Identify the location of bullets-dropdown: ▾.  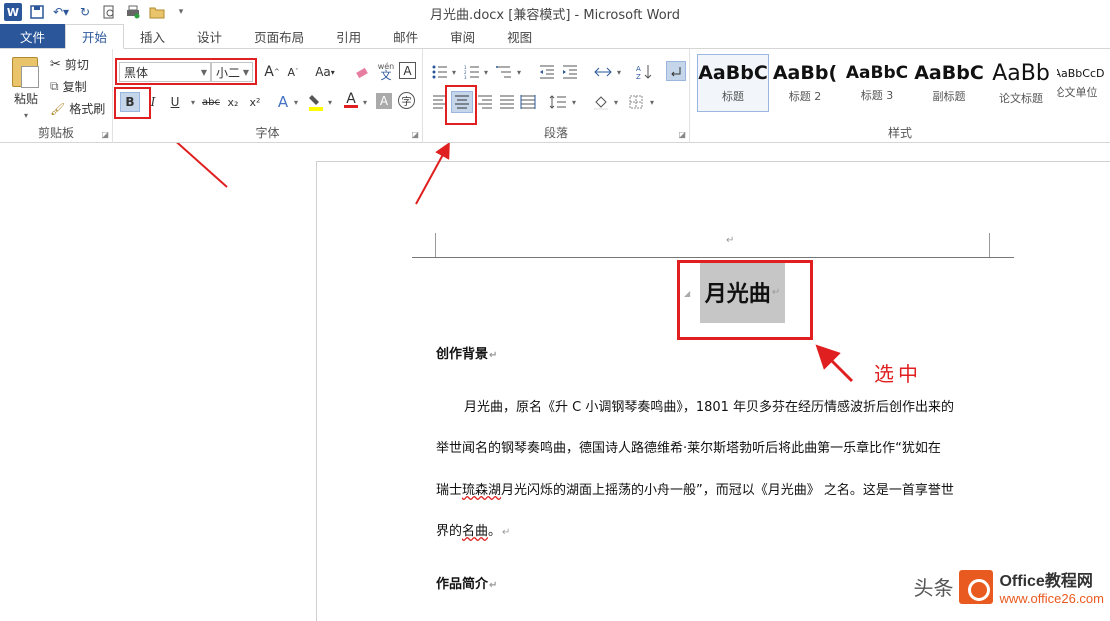
(454, 72).